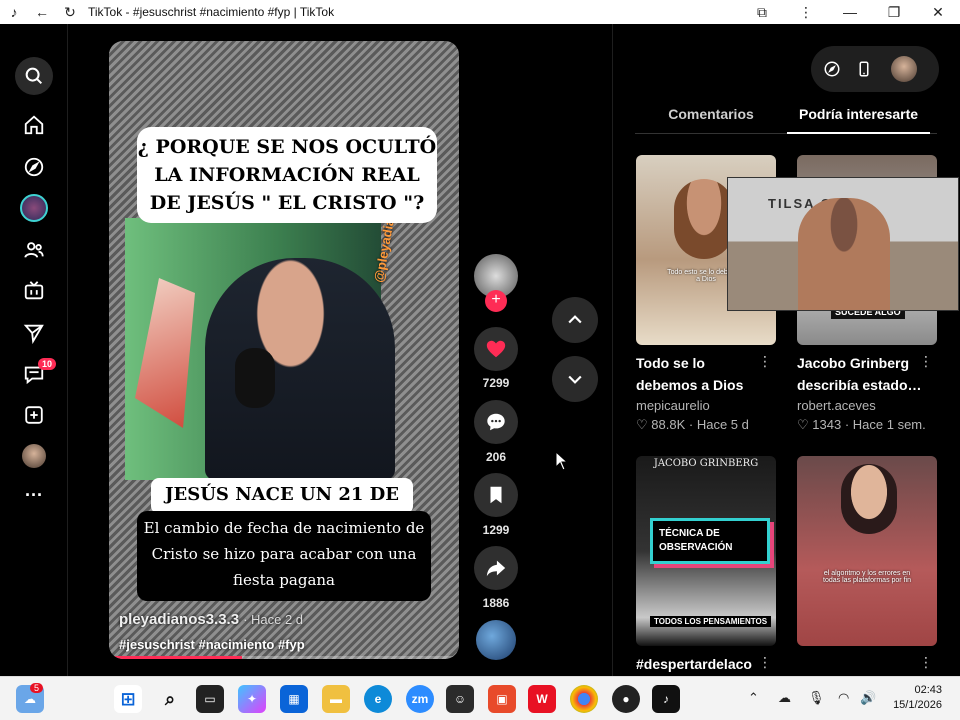 The height and width of the screenshot is (720, 960). I want to click on inbox-badge: 10, so click(47, 364).